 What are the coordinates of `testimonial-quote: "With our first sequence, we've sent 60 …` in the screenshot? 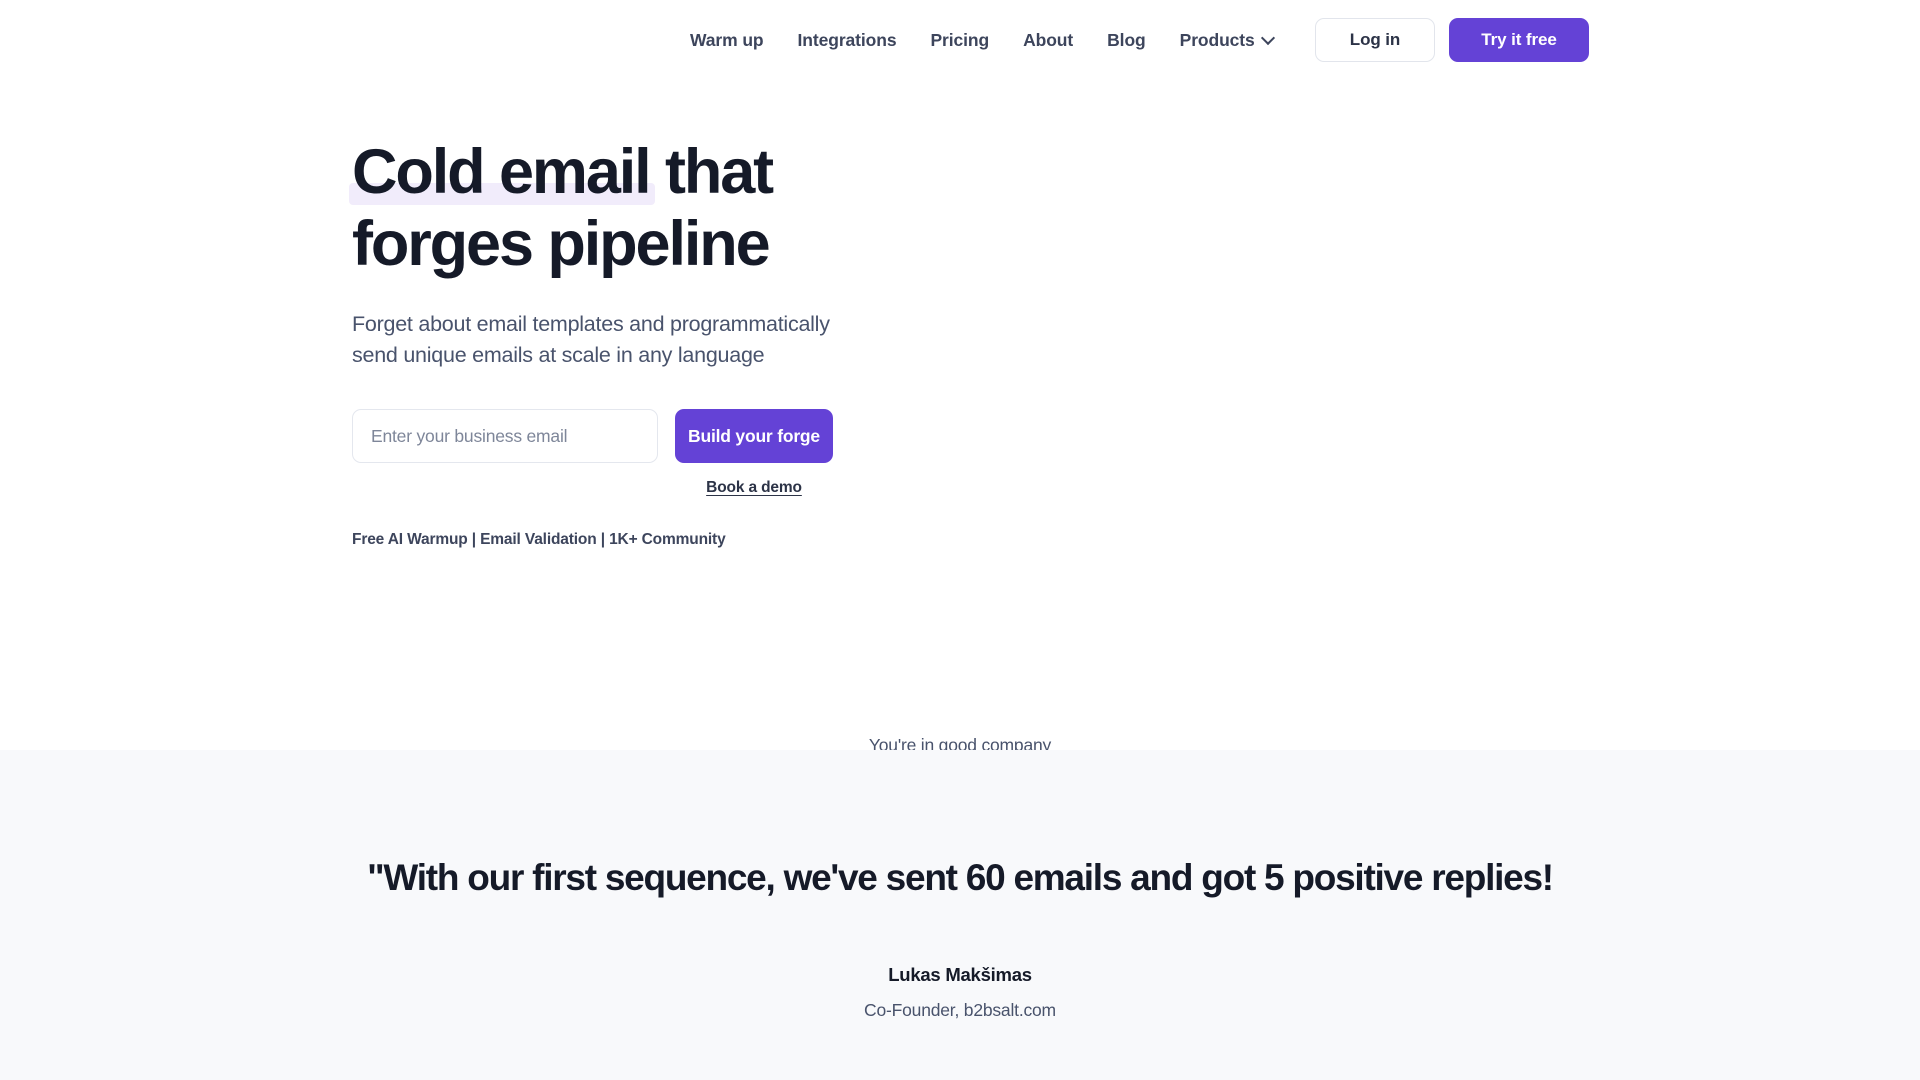 It's located at (960, 877).